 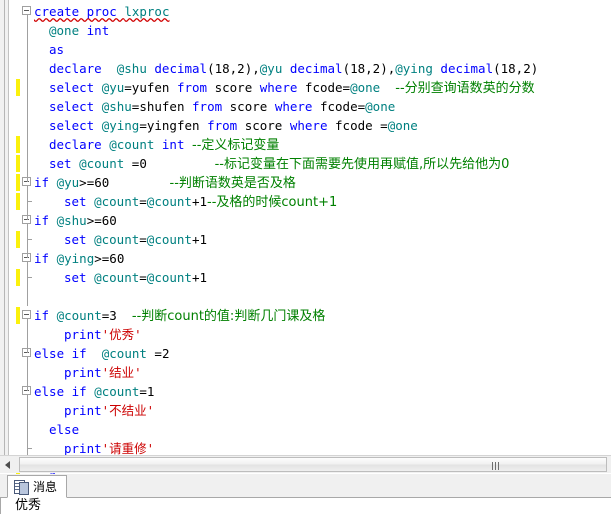 I want to click on tab-messages-label: 消息, so click(x=45, y=487).